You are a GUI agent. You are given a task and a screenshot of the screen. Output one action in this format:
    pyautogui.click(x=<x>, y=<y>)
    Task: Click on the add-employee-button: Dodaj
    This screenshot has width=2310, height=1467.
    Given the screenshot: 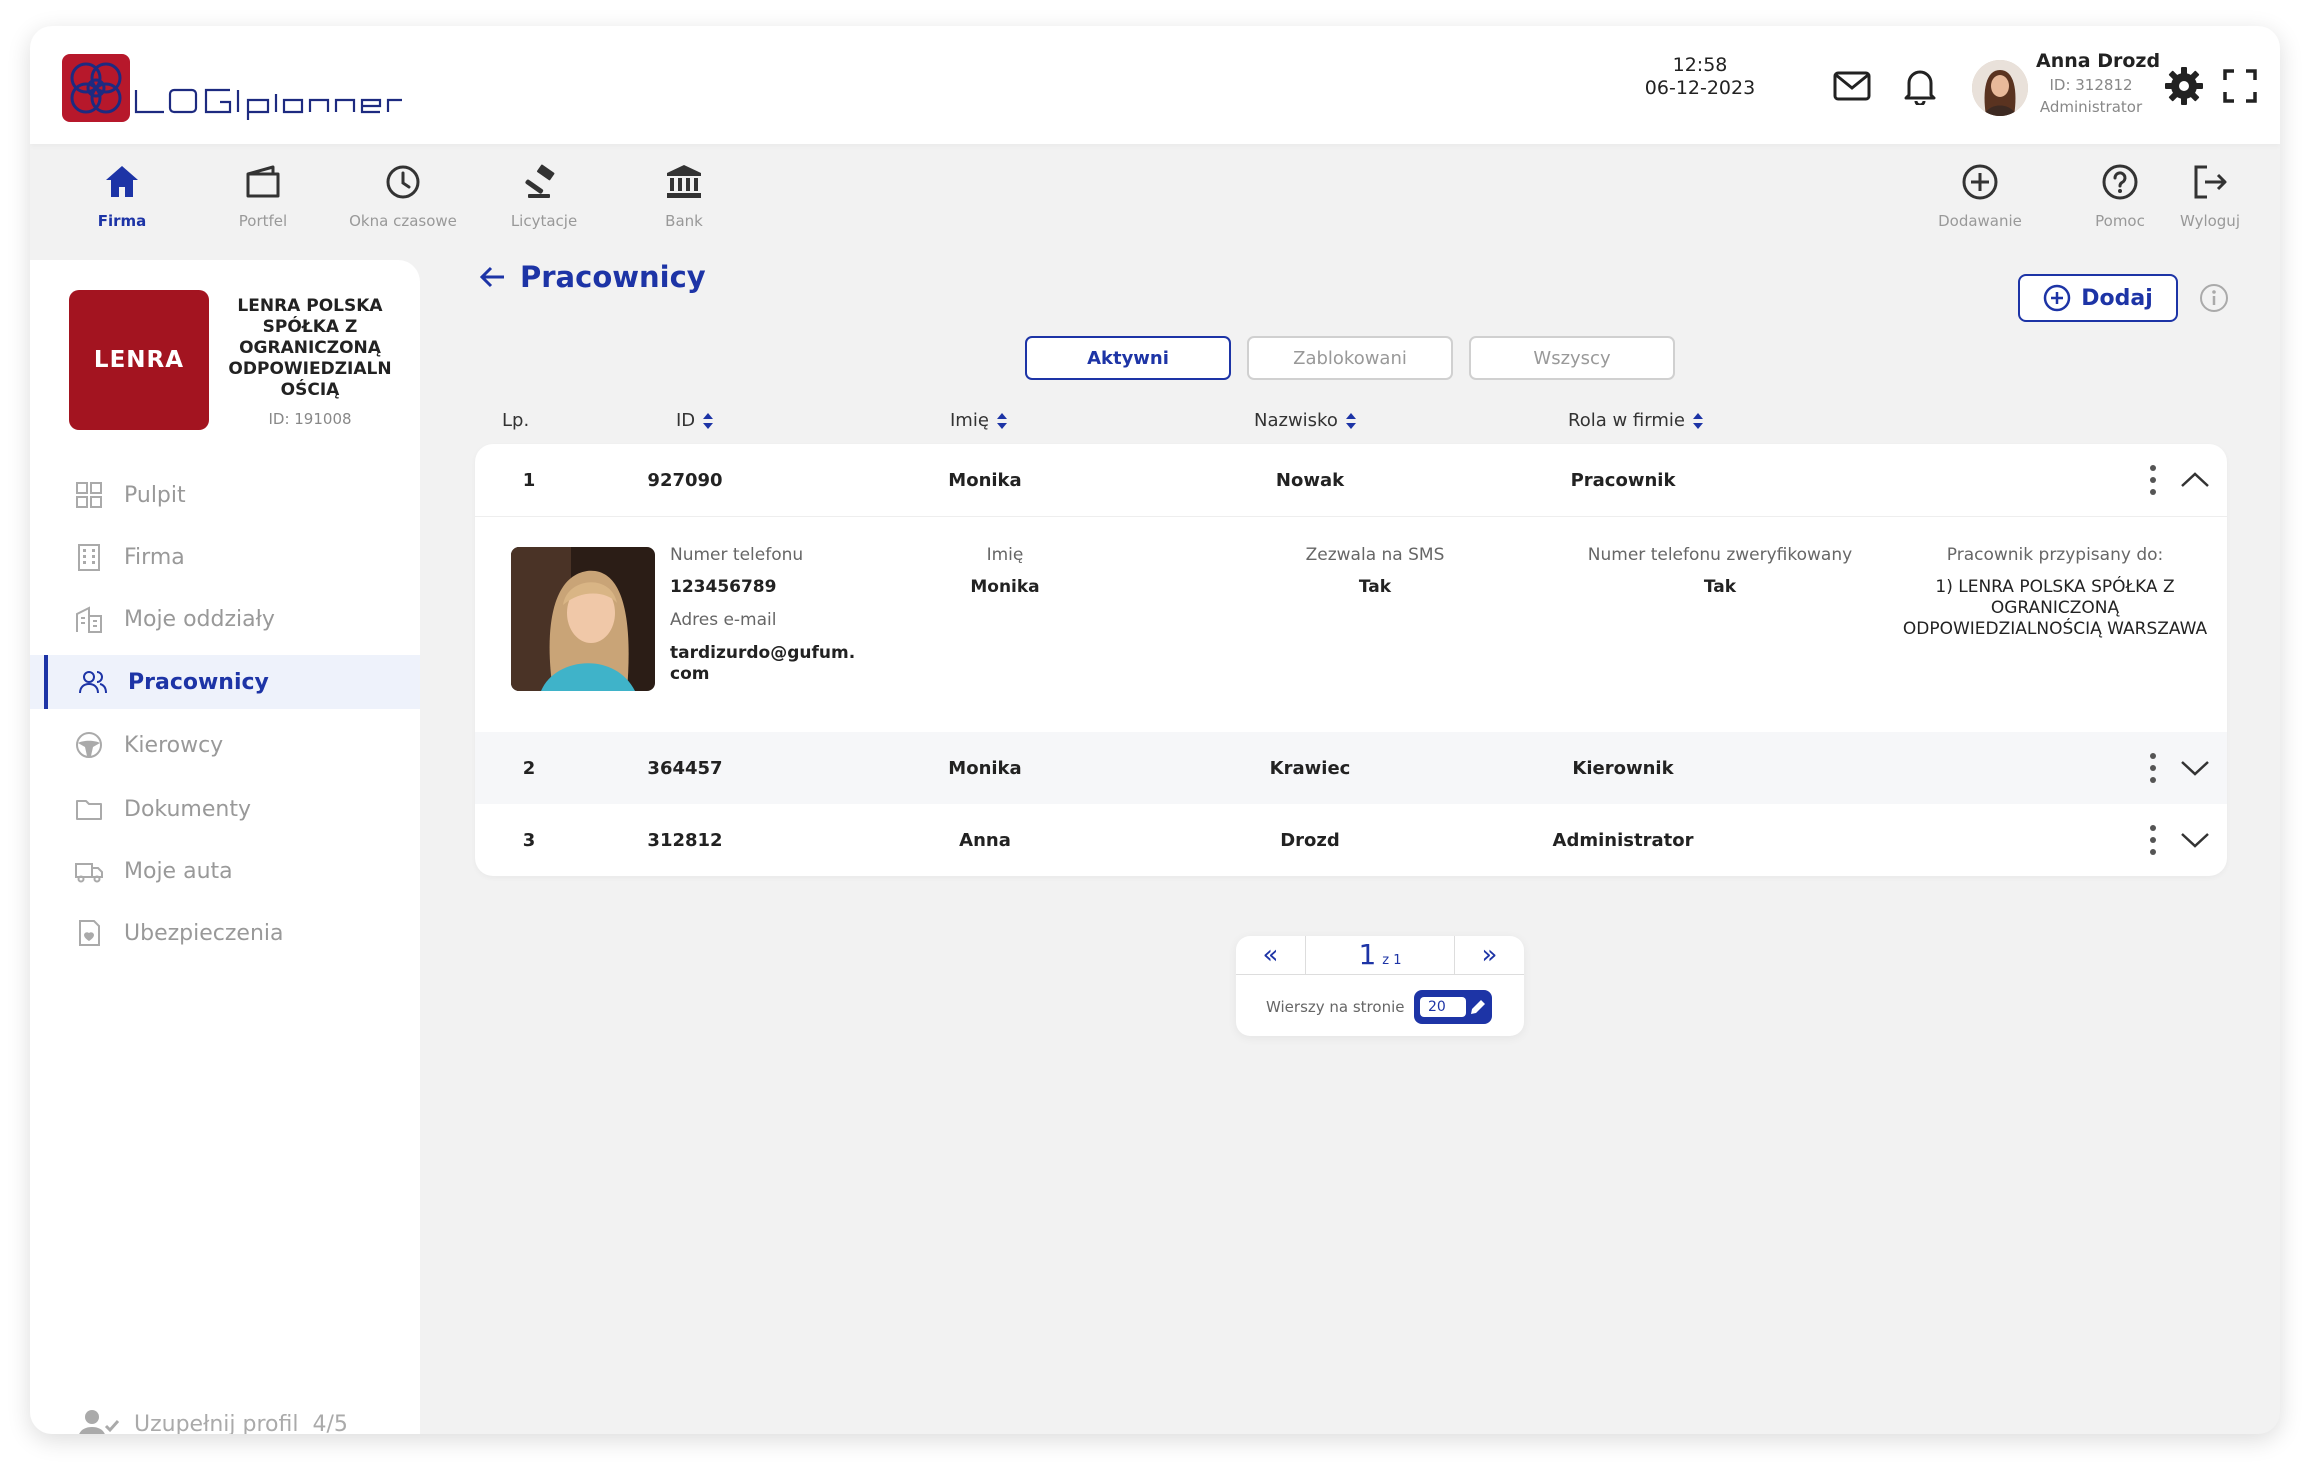 What is the action you would take?
    pyautogui.click(x=2098, y=298)
    